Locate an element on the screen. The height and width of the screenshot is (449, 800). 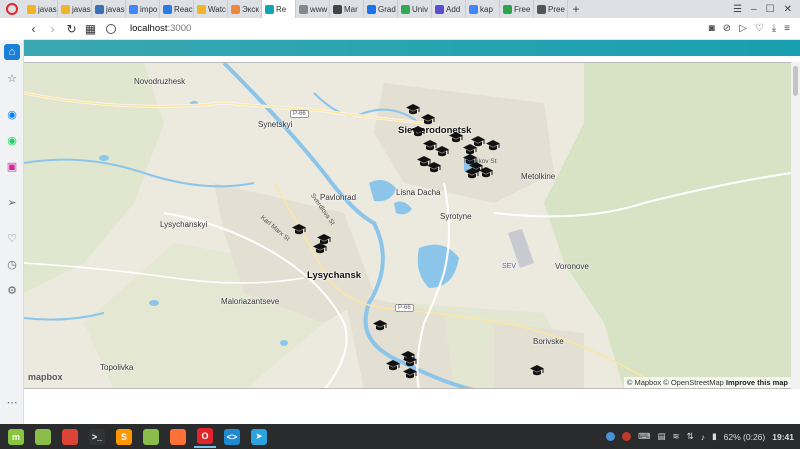
taskbar-app-firefox is located at coordinates (178, 437).